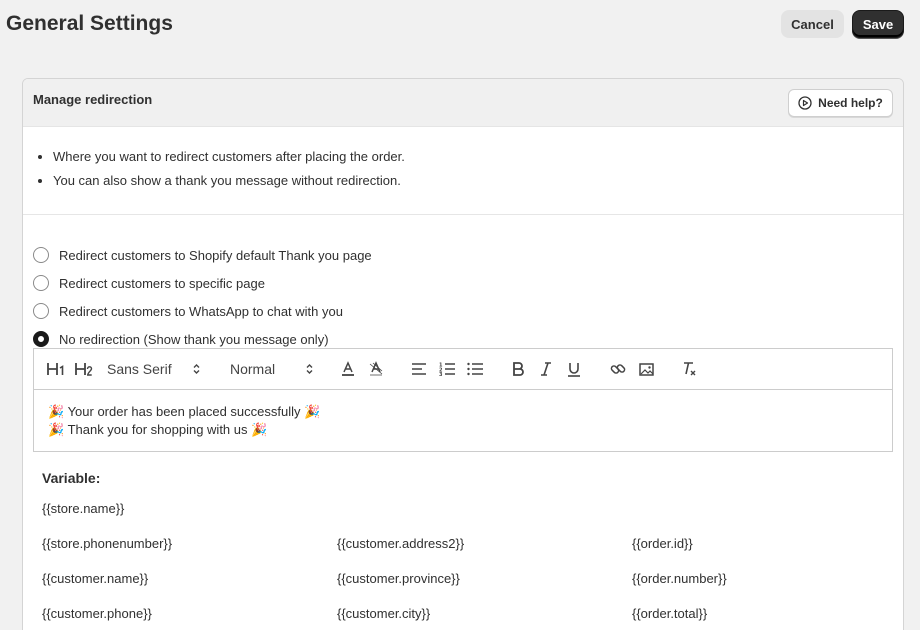 The image size is (920, 630). Describe the element at coordinates (41, 339) in the screenshot. I see `radio-button-selected` at that location.